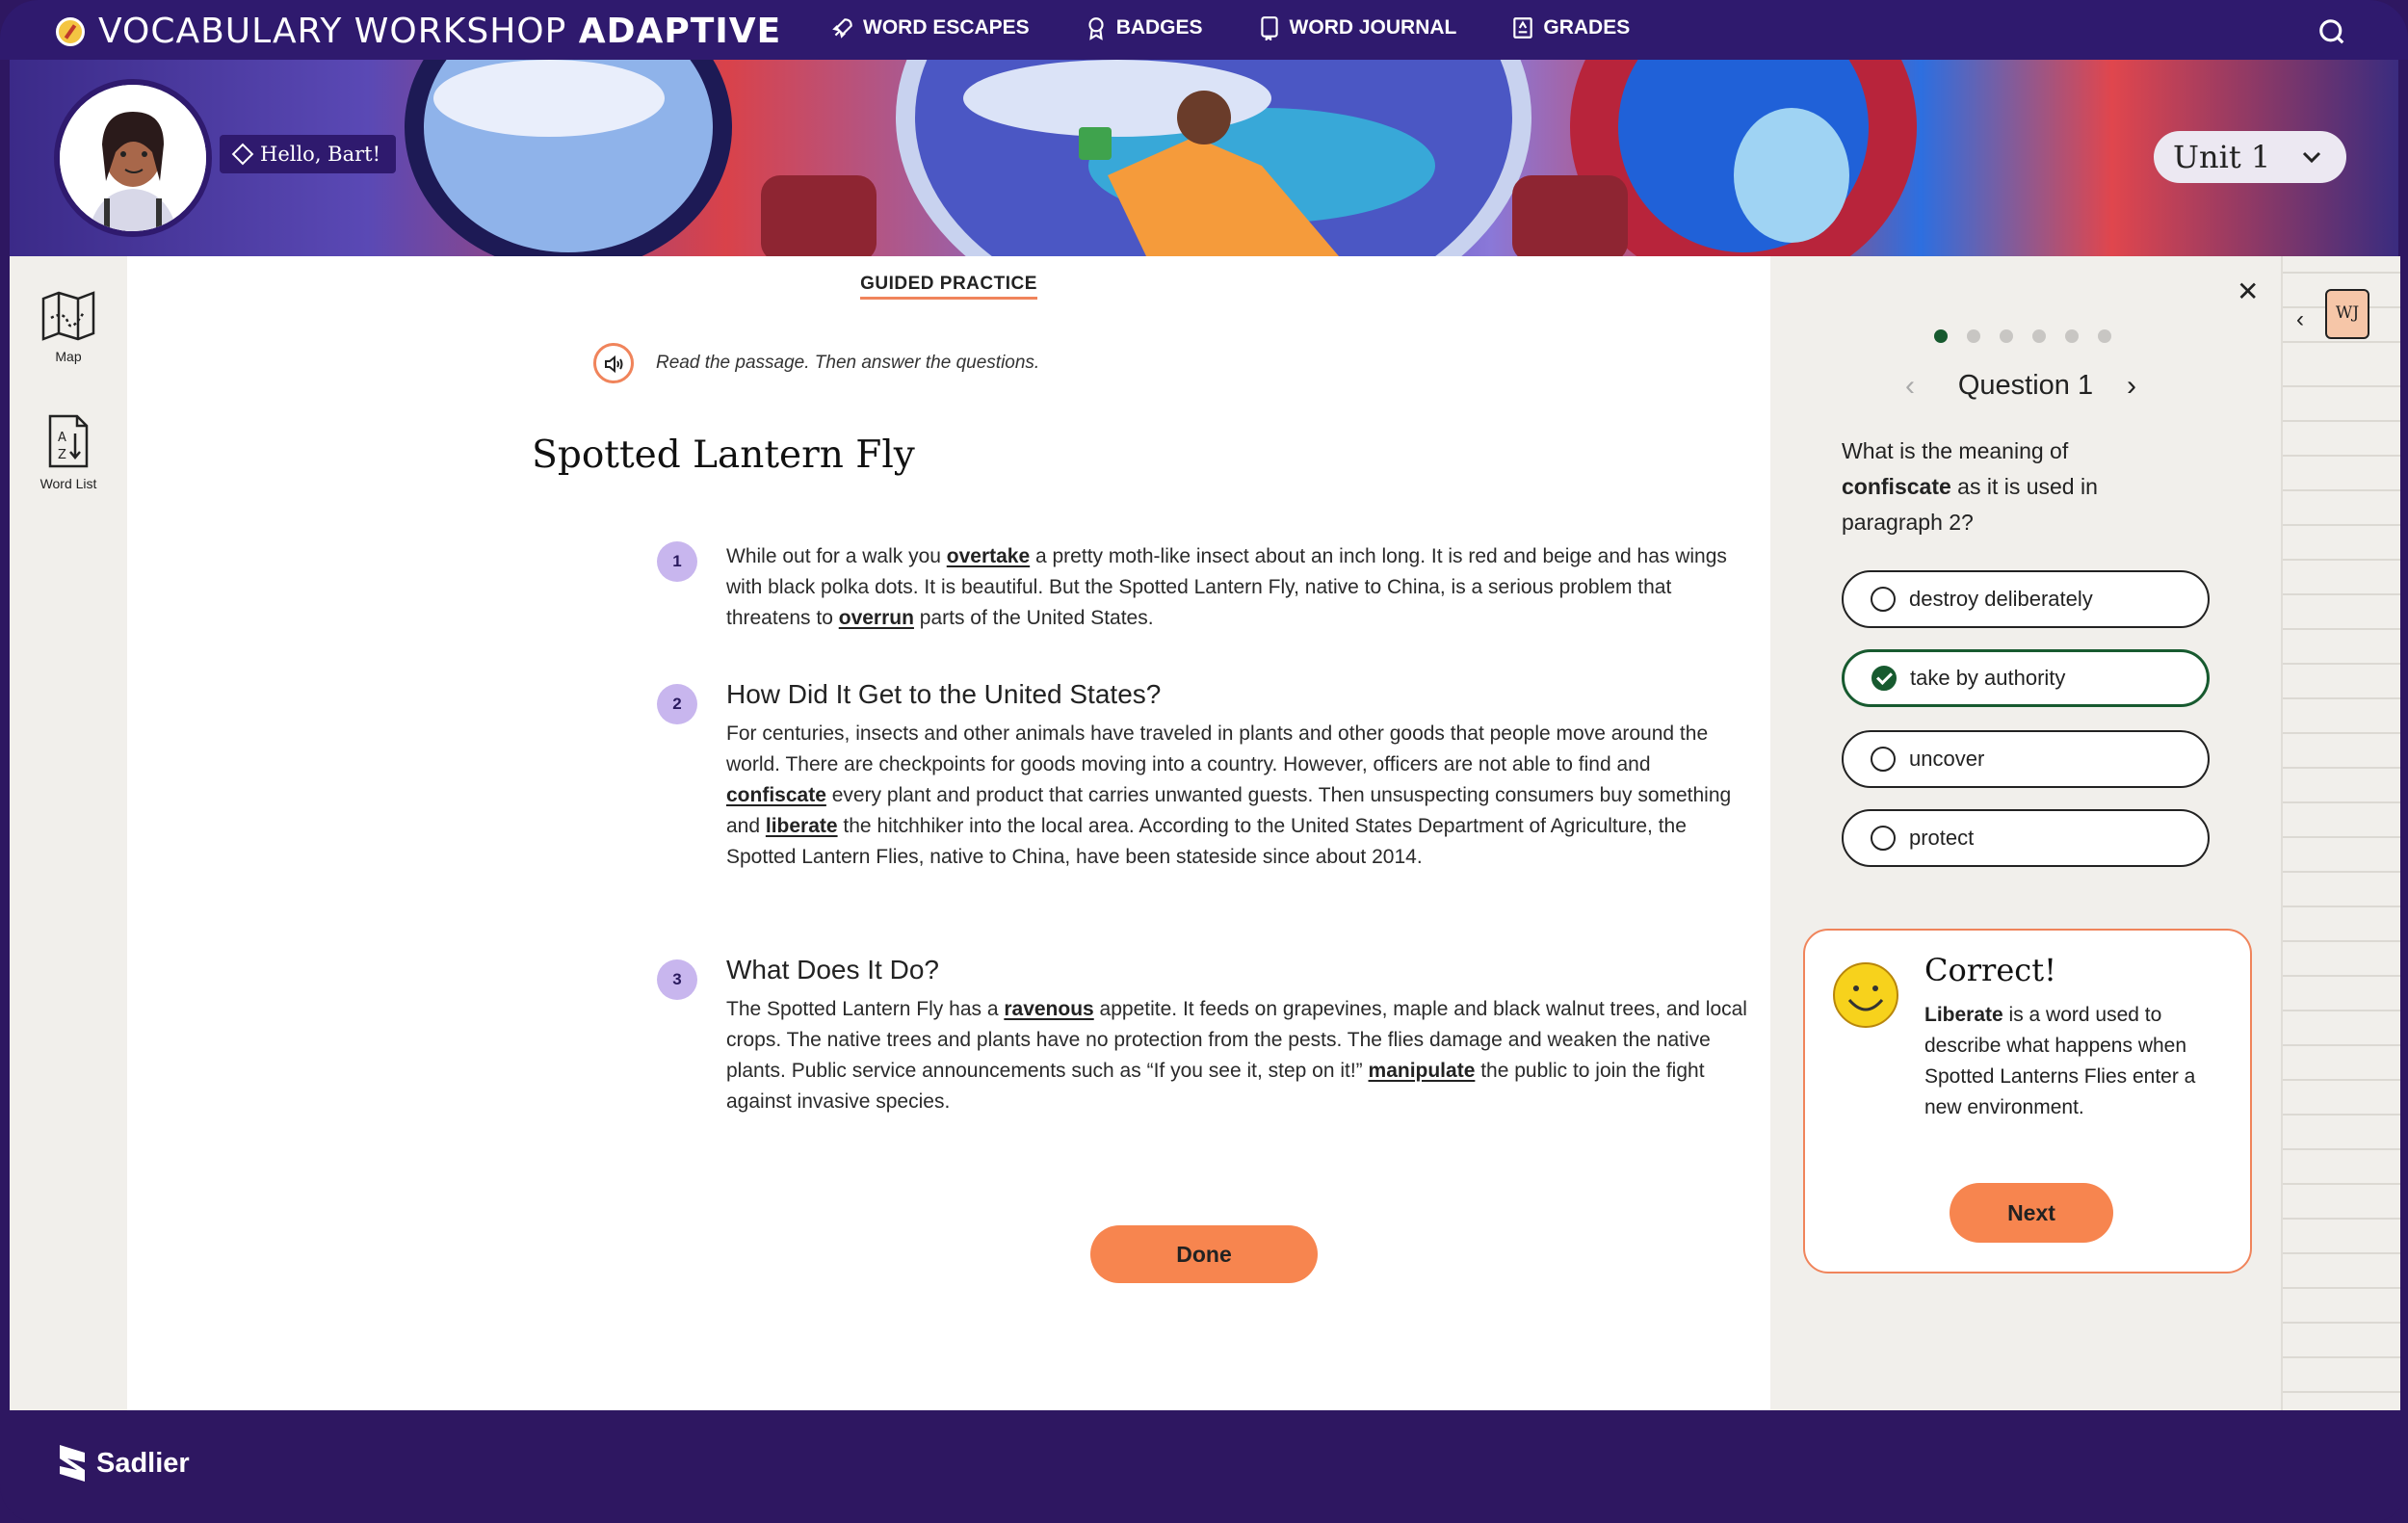 The width and height of the screenshot is (2408, 1523). Describe the element at coordinates (2026, 759) in the screenshot. I see `answer-option: uncover` at that location.